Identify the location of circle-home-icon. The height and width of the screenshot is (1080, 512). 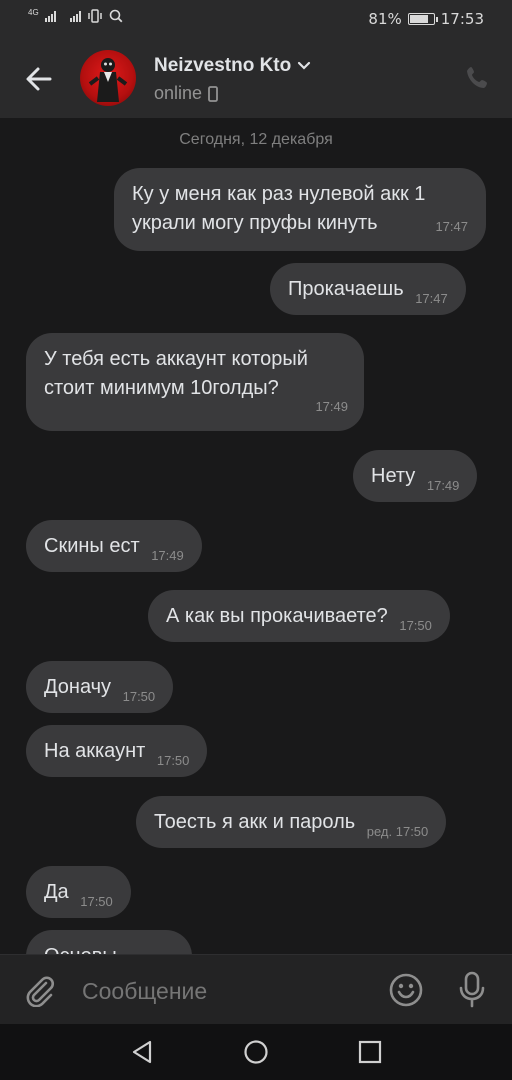
(256, 1052).